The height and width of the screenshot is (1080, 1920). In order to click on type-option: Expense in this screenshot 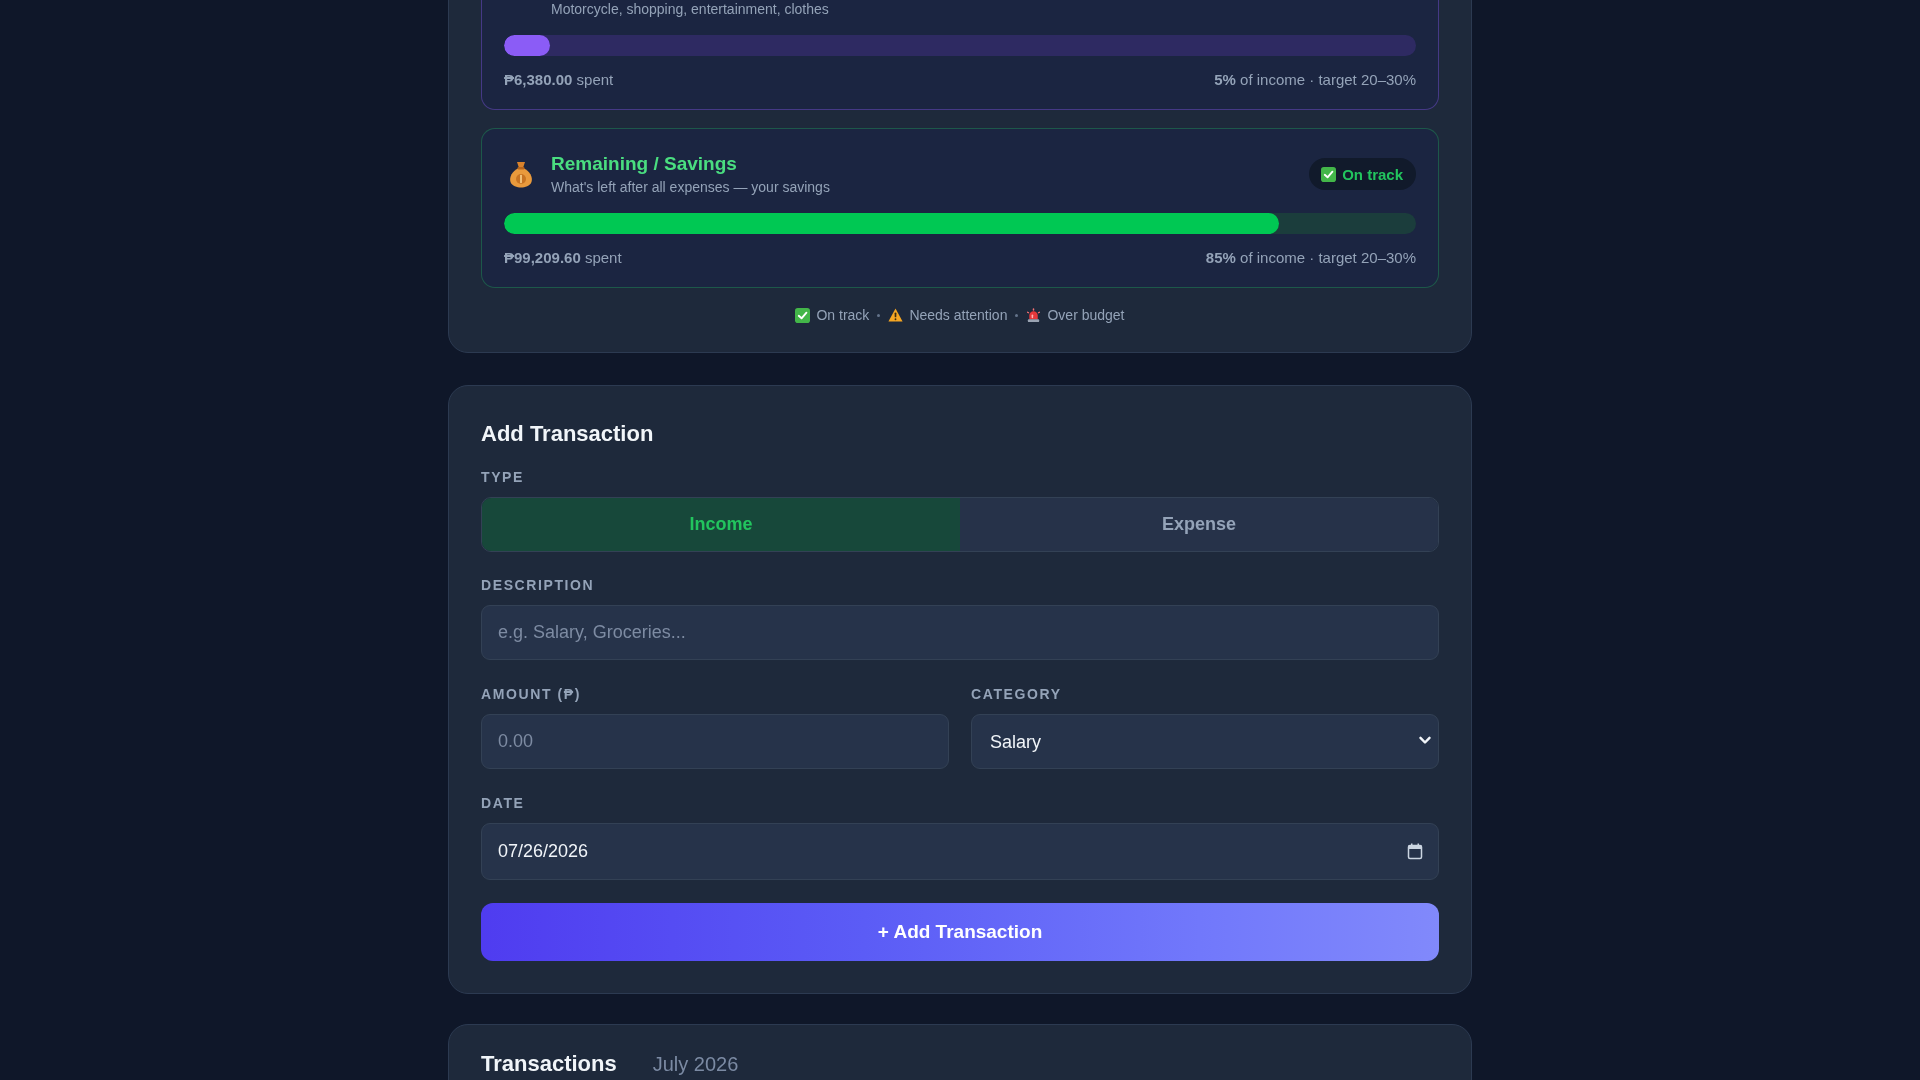, I will do `click(1199, 524)`.